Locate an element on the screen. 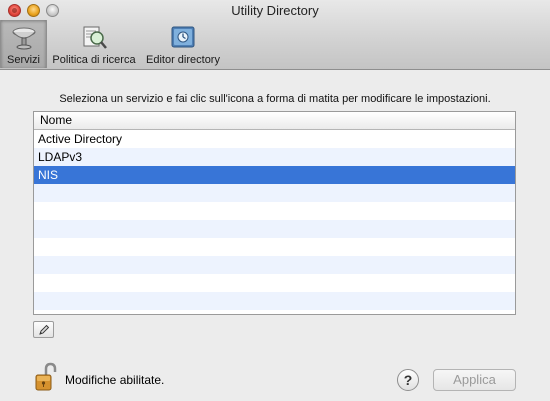  toolbar-item-services: Servizi is located at coordinates (23, 44).